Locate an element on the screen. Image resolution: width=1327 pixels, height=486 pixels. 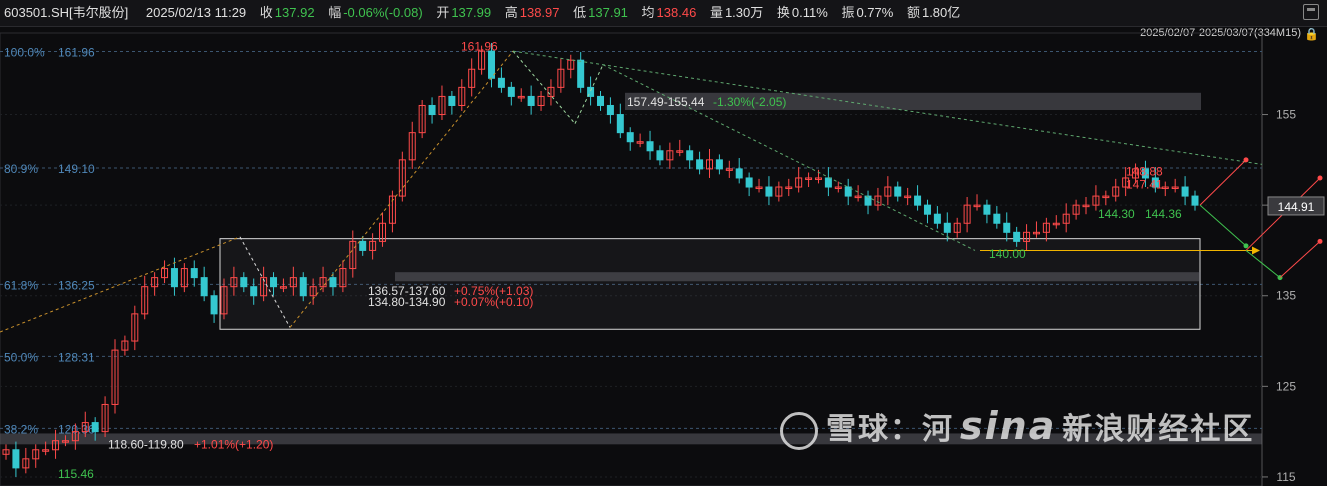
gap-zone-range: 157.49-155.44 is located at coordinates (666, 102).